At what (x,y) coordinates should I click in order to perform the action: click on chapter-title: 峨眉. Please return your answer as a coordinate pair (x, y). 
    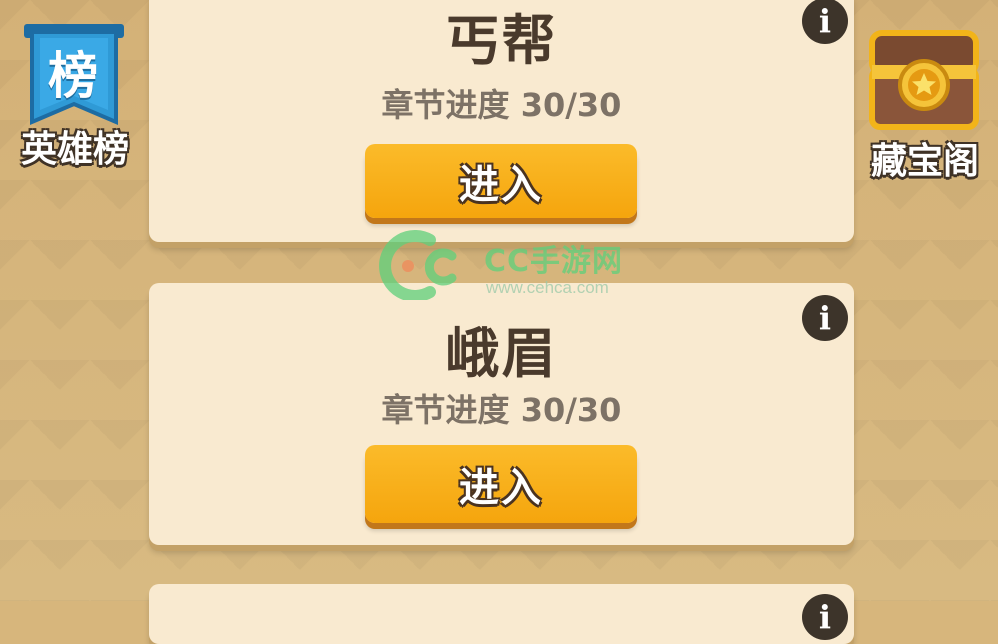
    Looking at the image, I should click on (501, 353).